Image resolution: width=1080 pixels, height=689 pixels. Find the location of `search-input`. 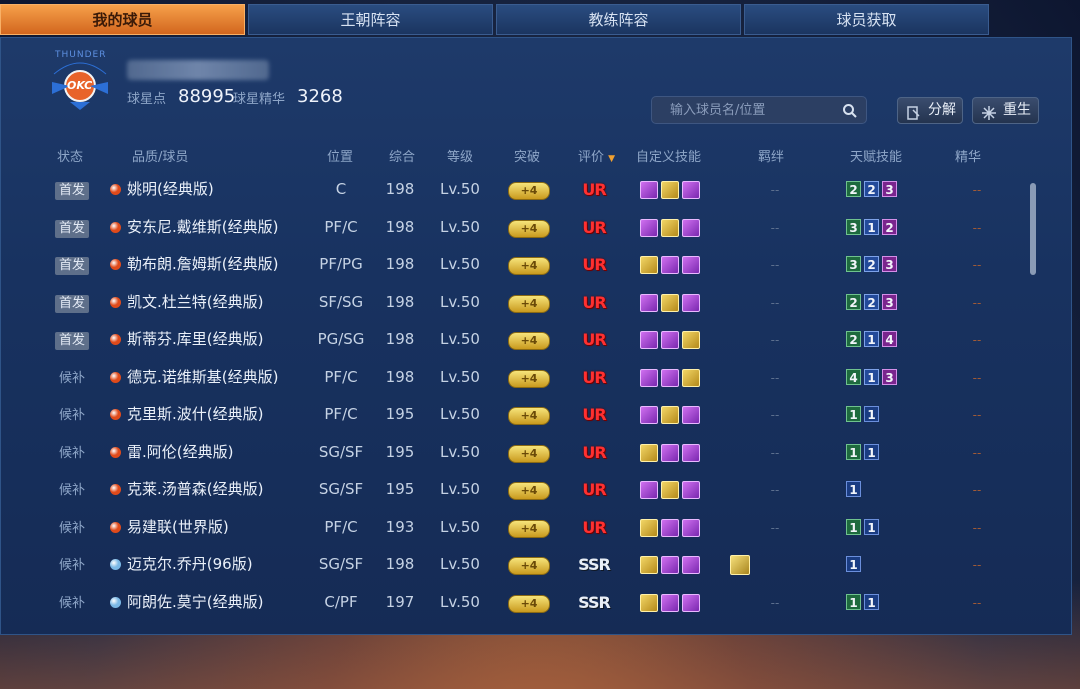

search-input is located at coordinates (755, 110).